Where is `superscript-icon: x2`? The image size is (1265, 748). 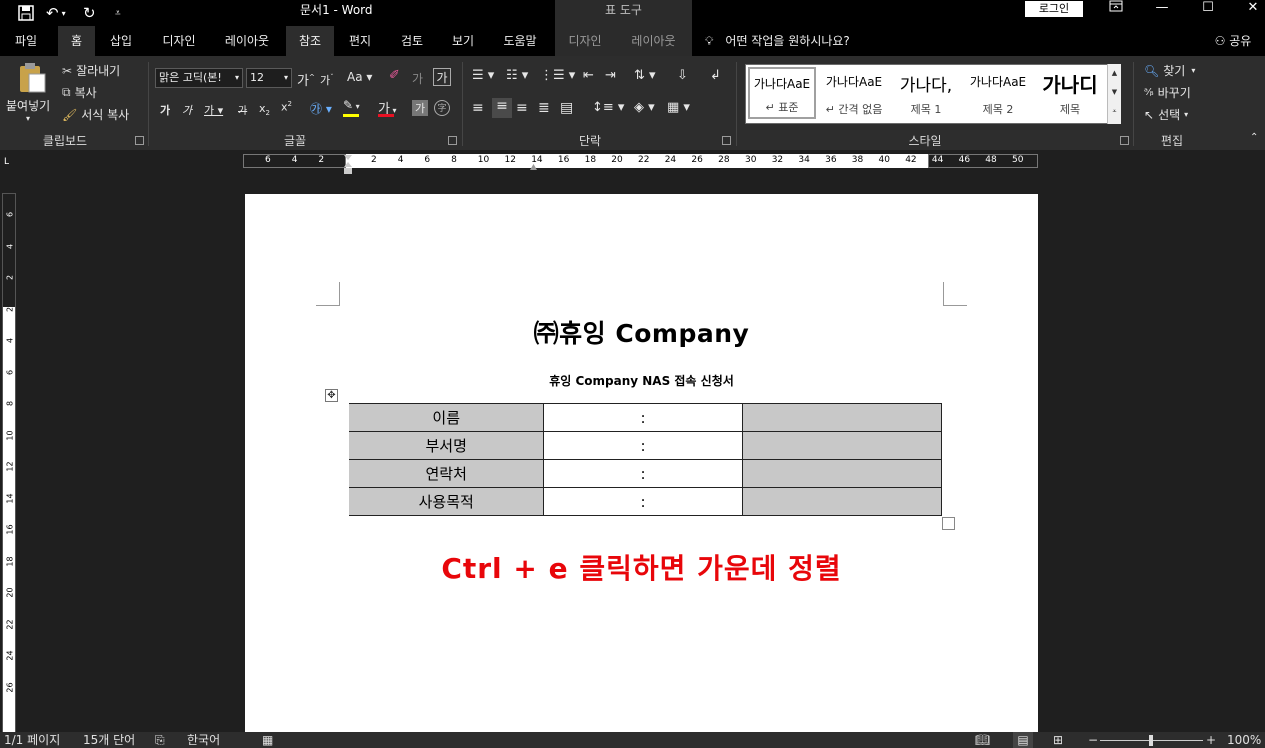
superscript-icon: x2 is located at coordinates (286, 107).